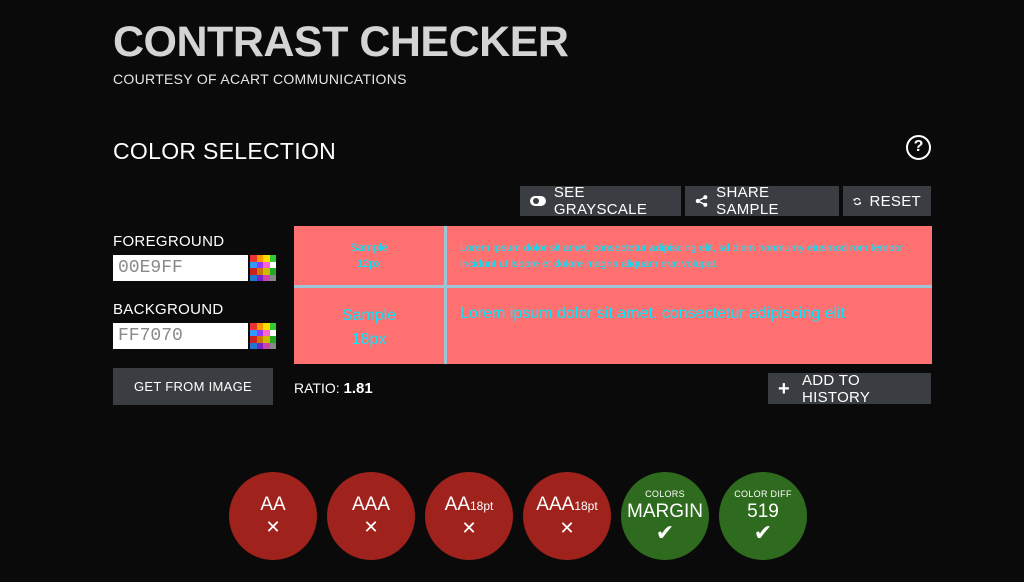 The height and width of the screenshot is (582, 1024). What do you see at coordinates (369, 248) in the screenshot?
I see `sample-12px-label-line1: Sample` at bounding box center [369, 248].